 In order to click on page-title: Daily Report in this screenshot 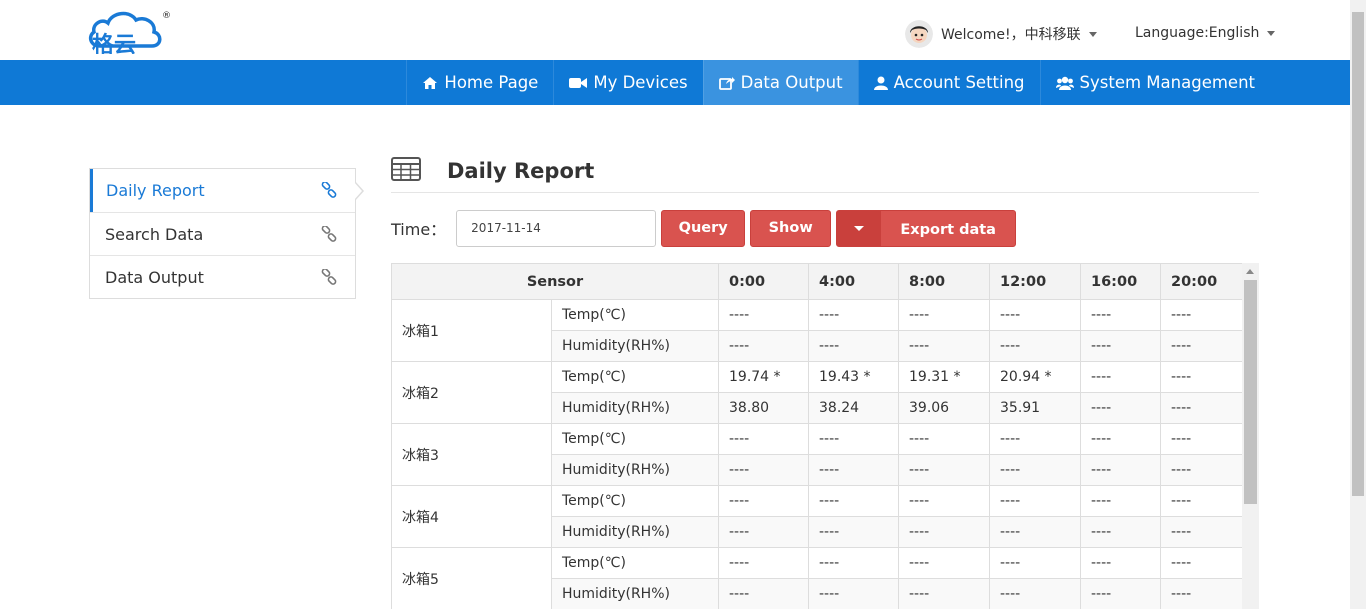, I will do `click(521, 171)`.